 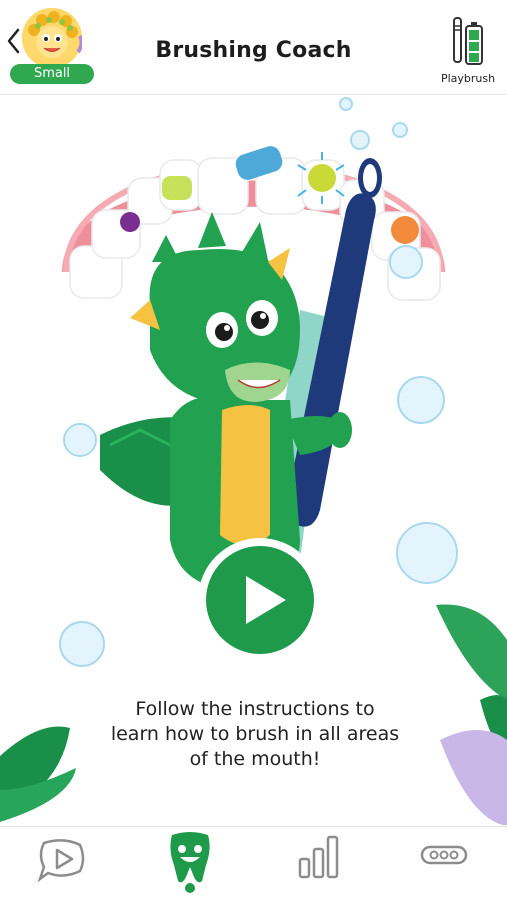 I want to click on playbrush-status: Playbrush, so click(x=468, y=51).